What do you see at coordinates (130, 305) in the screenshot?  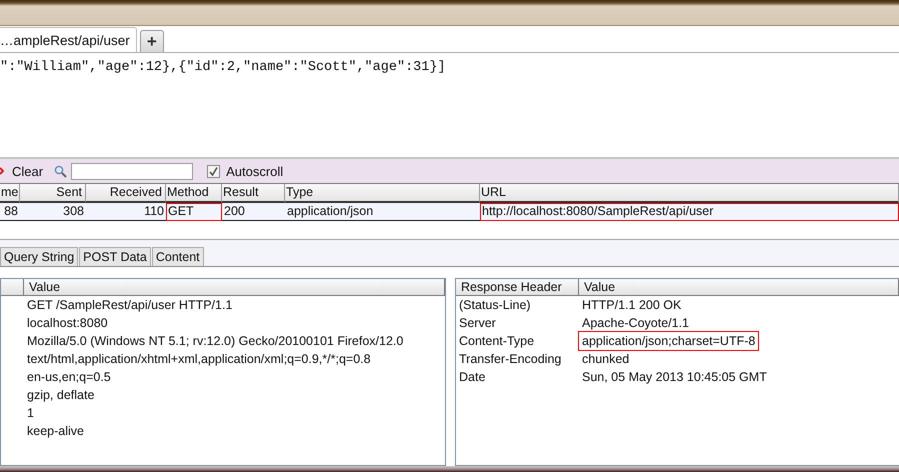 I see `header-value: GET /SampleRest/api/user HTTP/1.1` at bounding box center [130, 305].